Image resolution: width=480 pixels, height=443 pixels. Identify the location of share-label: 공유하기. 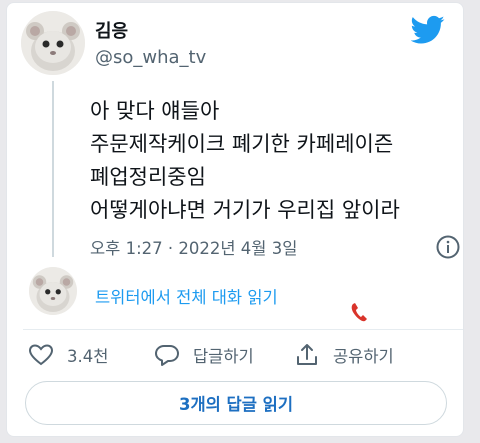
(363, 356).